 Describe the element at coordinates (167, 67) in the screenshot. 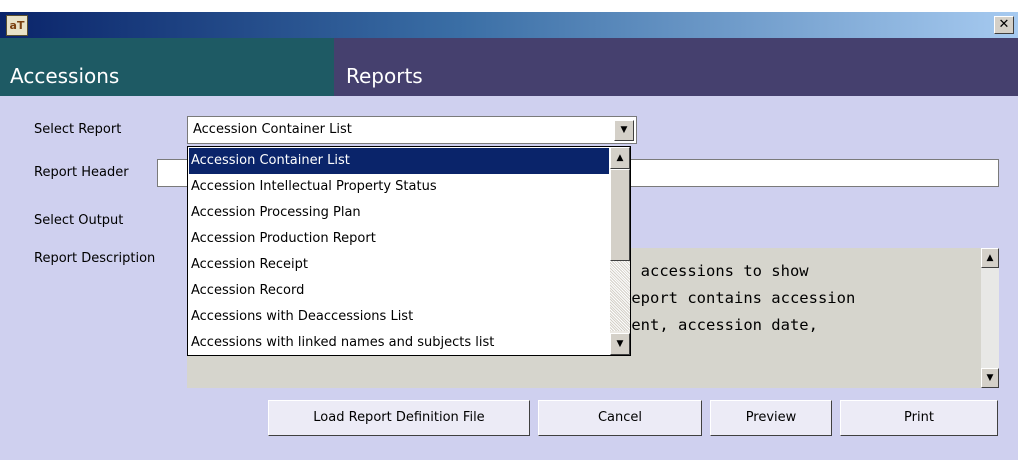

I see `header-accessions: Accessions` at that location.